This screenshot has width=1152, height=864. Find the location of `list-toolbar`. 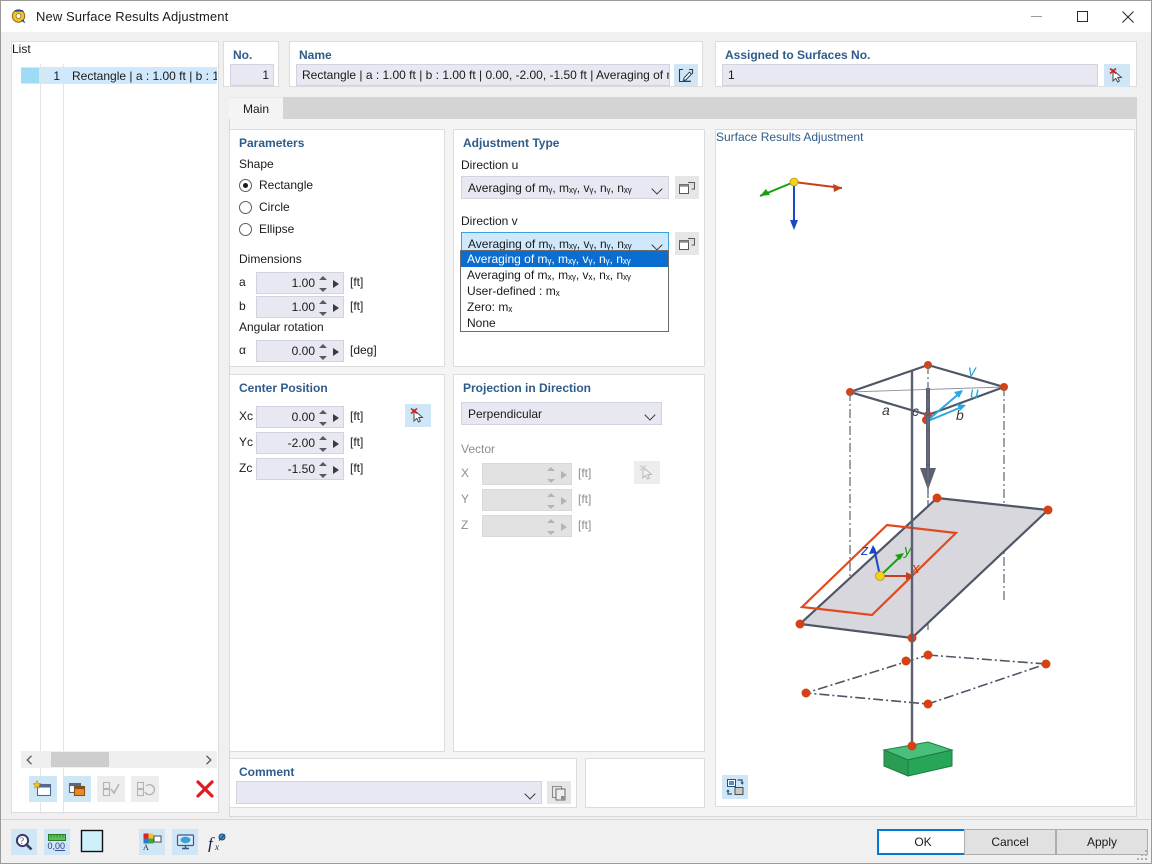

list-toolbar is located at coordinates (119, 790).